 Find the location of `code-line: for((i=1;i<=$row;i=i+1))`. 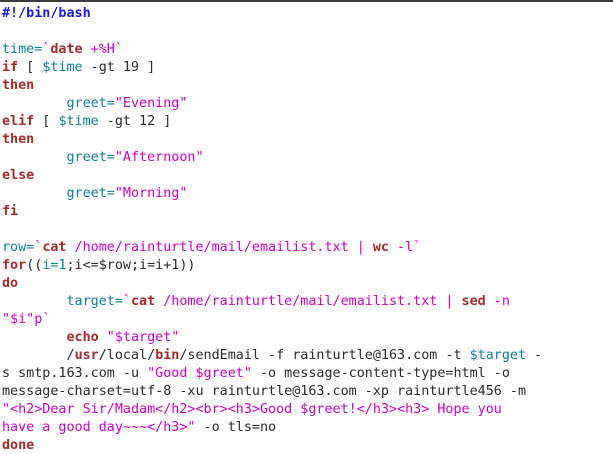

code-line: for((i=1;i<=$row;i=i+1)) is located at coordinates (99, 266).